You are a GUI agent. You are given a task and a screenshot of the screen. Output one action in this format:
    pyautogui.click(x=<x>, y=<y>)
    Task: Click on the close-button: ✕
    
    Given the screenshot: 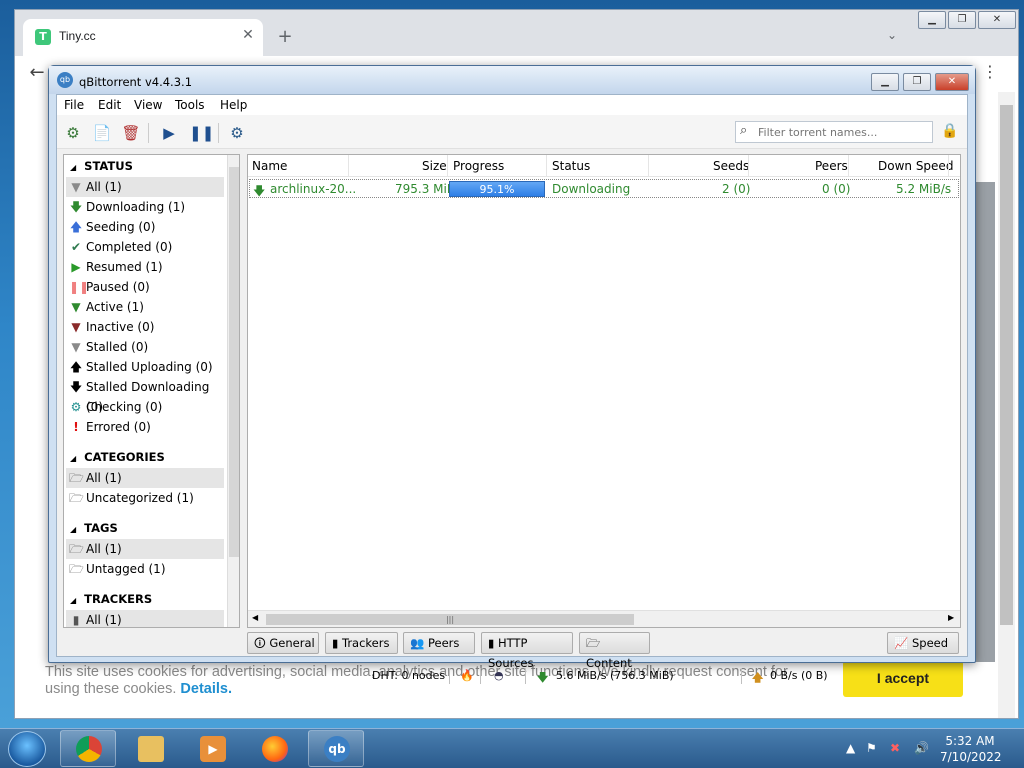 What is the action you would take?
    pyautogui.click(x=997, y=20)
    